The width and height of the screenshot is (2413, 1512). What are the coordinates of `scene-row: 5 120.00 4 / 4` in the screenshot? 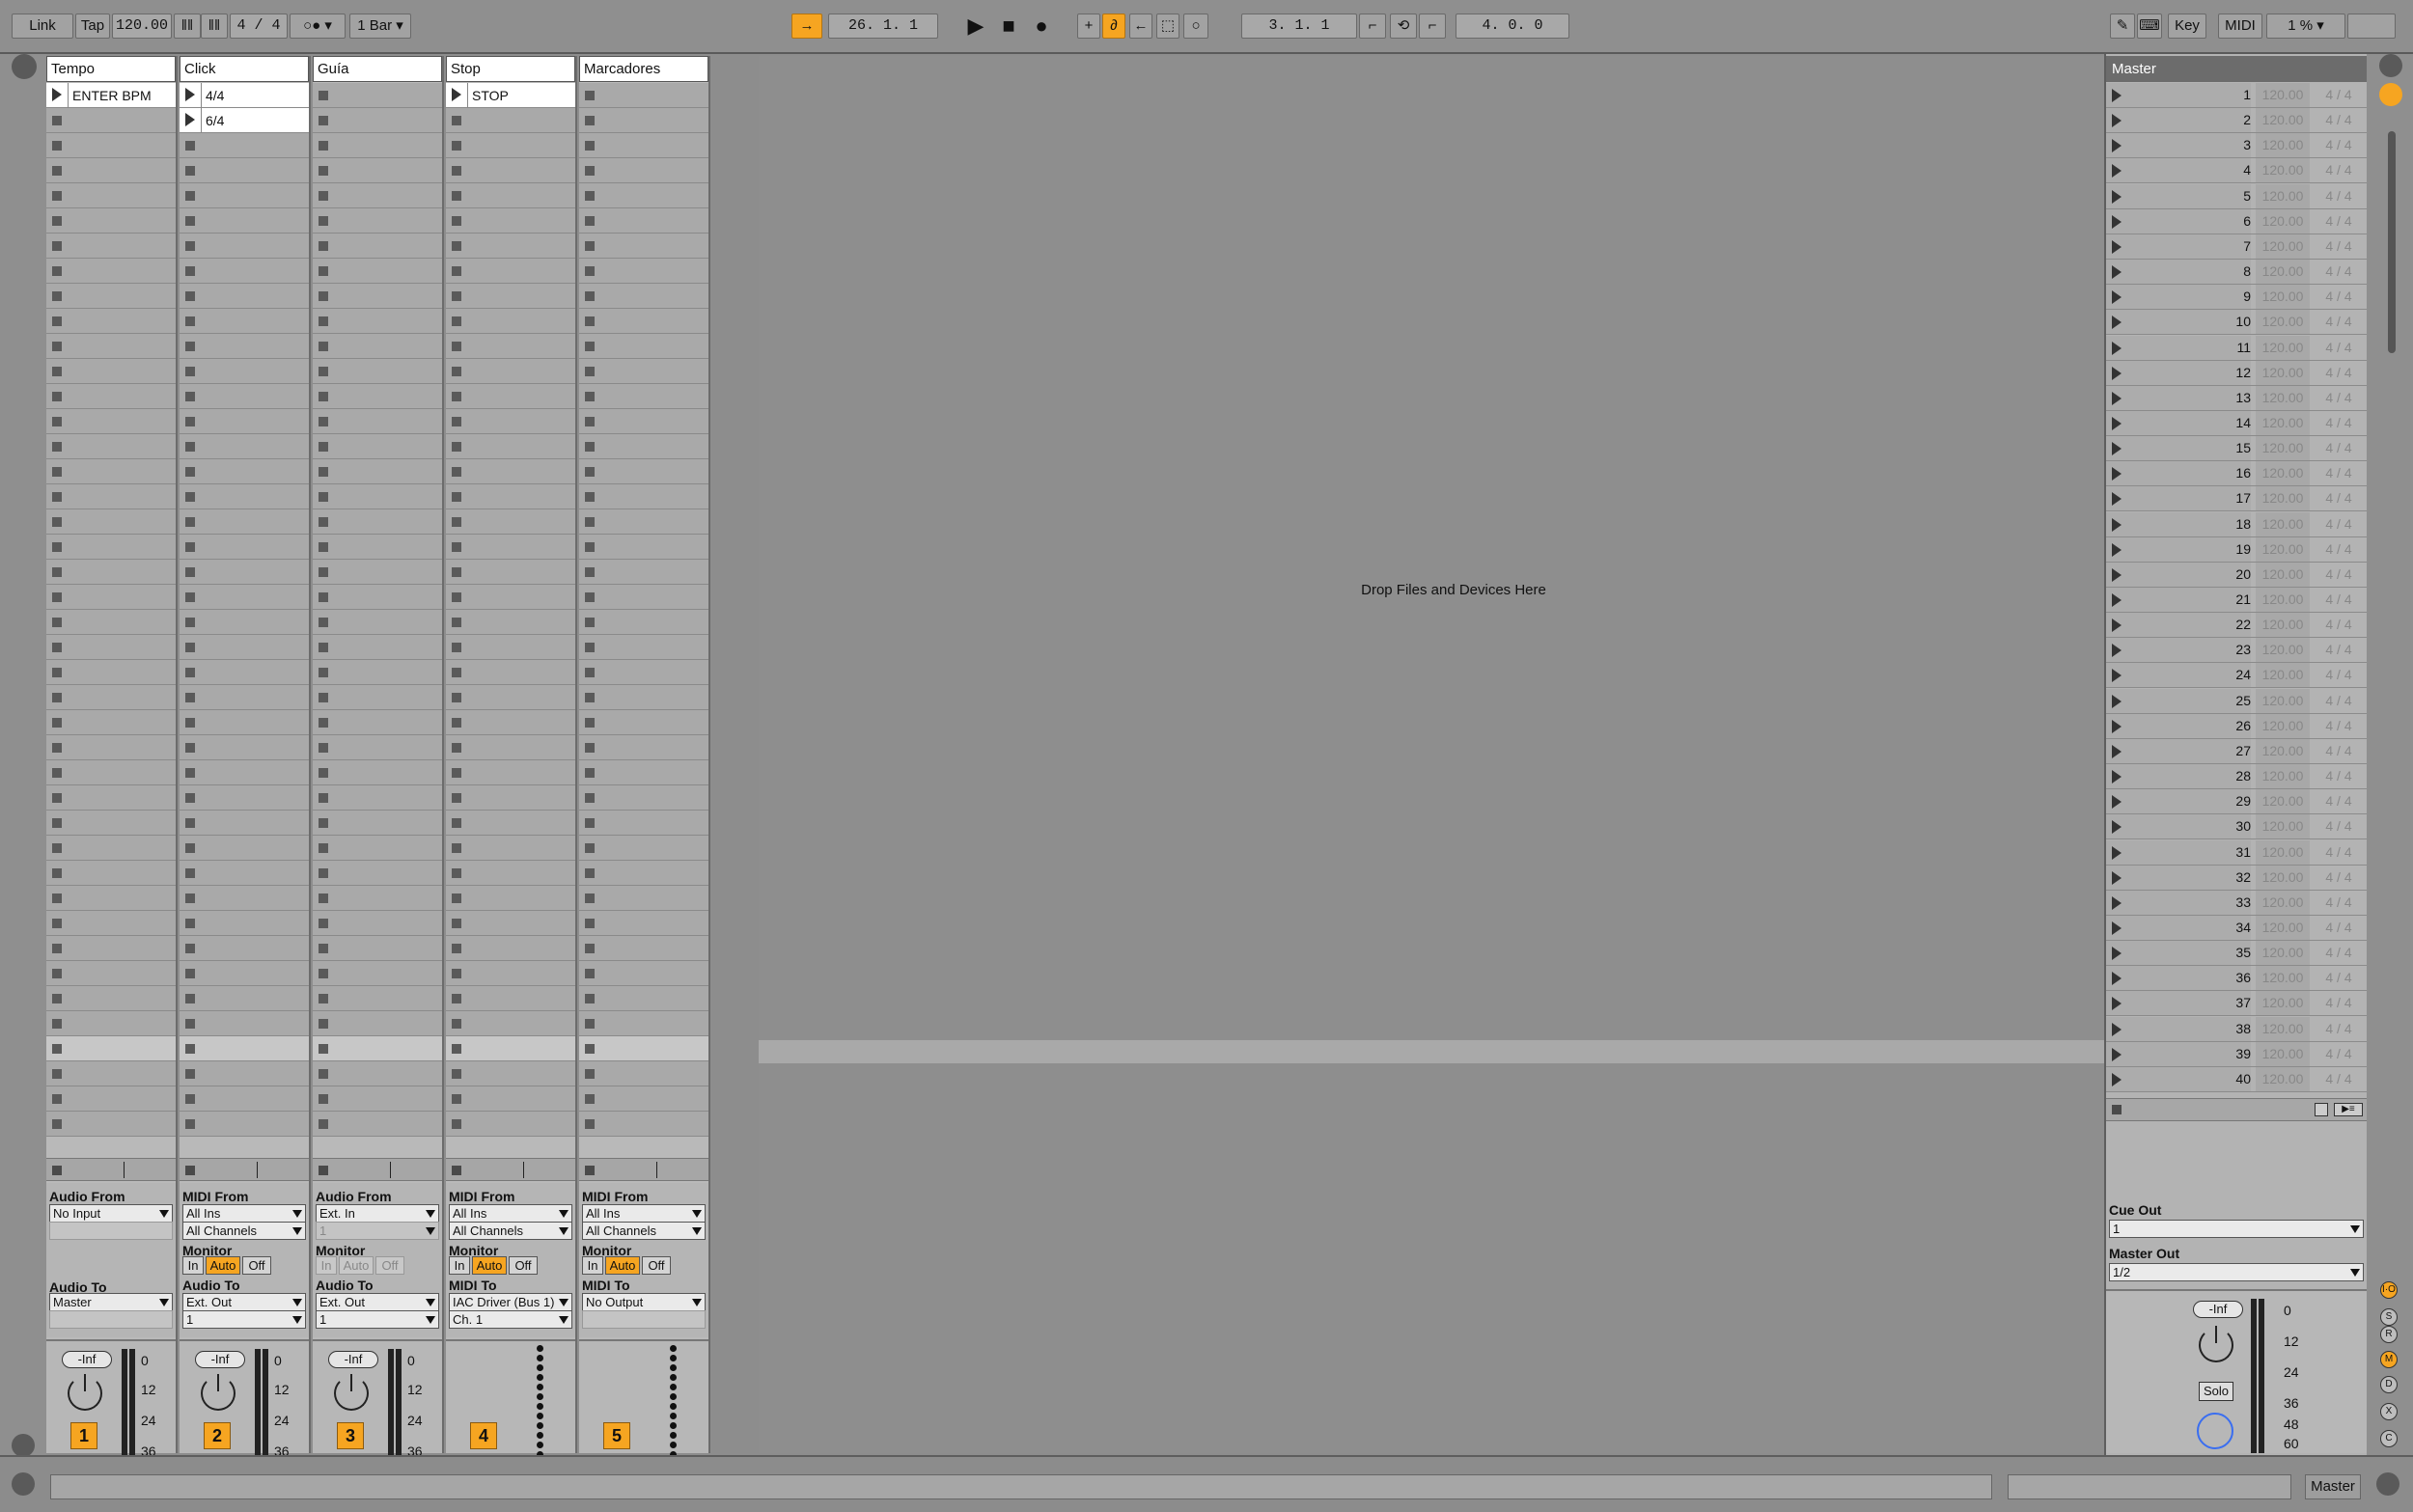 It's located at (2237, 196).